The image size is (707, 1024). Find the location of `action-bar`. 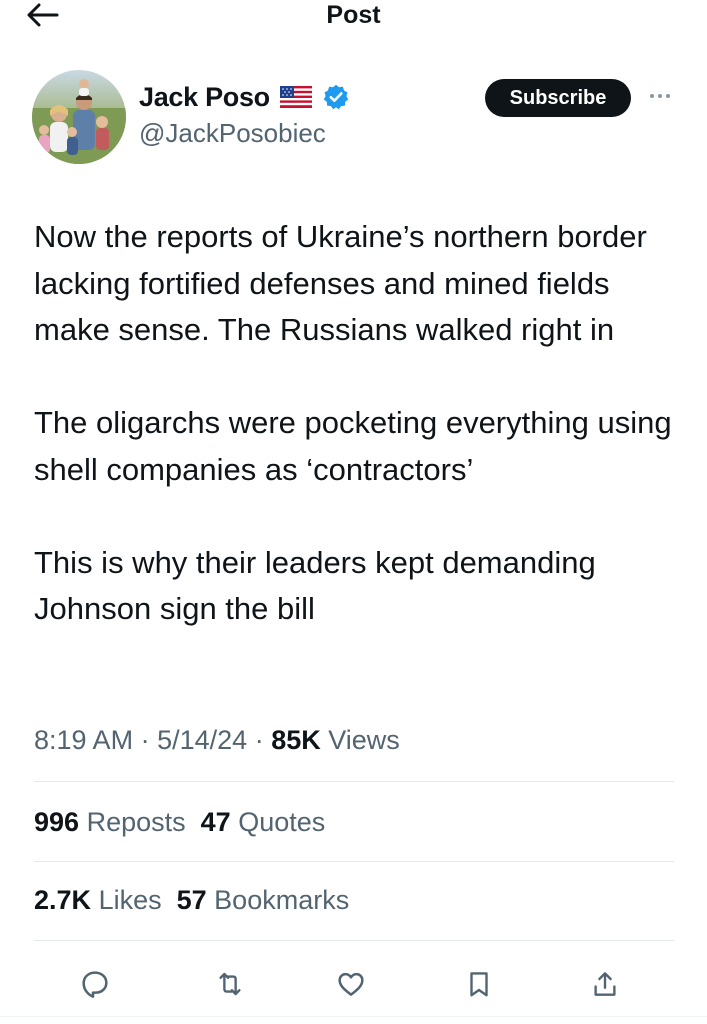

action-bar is located at coordinates (353, 984).